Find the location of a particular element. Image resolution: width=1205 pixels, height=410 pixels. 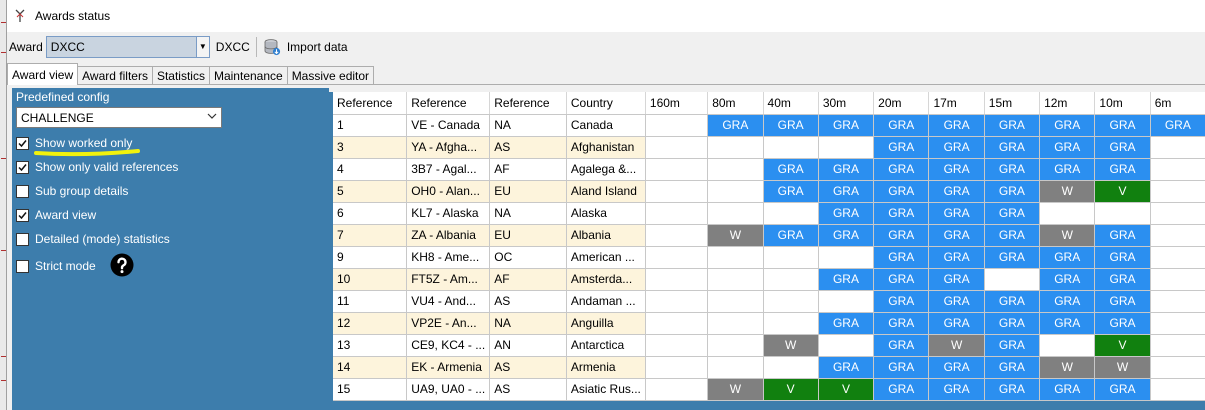

sub-group-details-option: Sub group details is located at coordinates (72, 191).